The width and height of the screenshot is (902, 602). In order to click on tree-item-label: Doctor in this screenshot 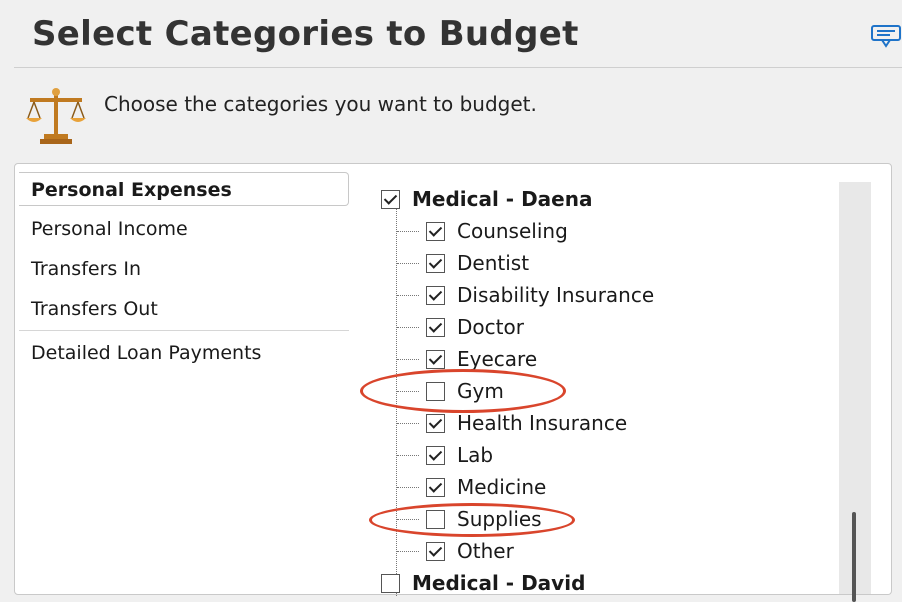, I will do `click(490, 327)`.